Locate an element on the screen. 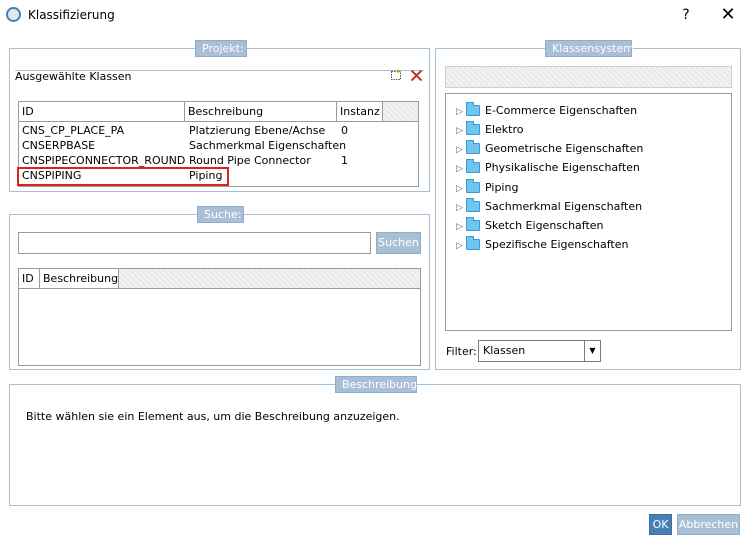 This screenshot has height=544, width=750. suche-group-title: Suche: is located at coordinates (220, 214).